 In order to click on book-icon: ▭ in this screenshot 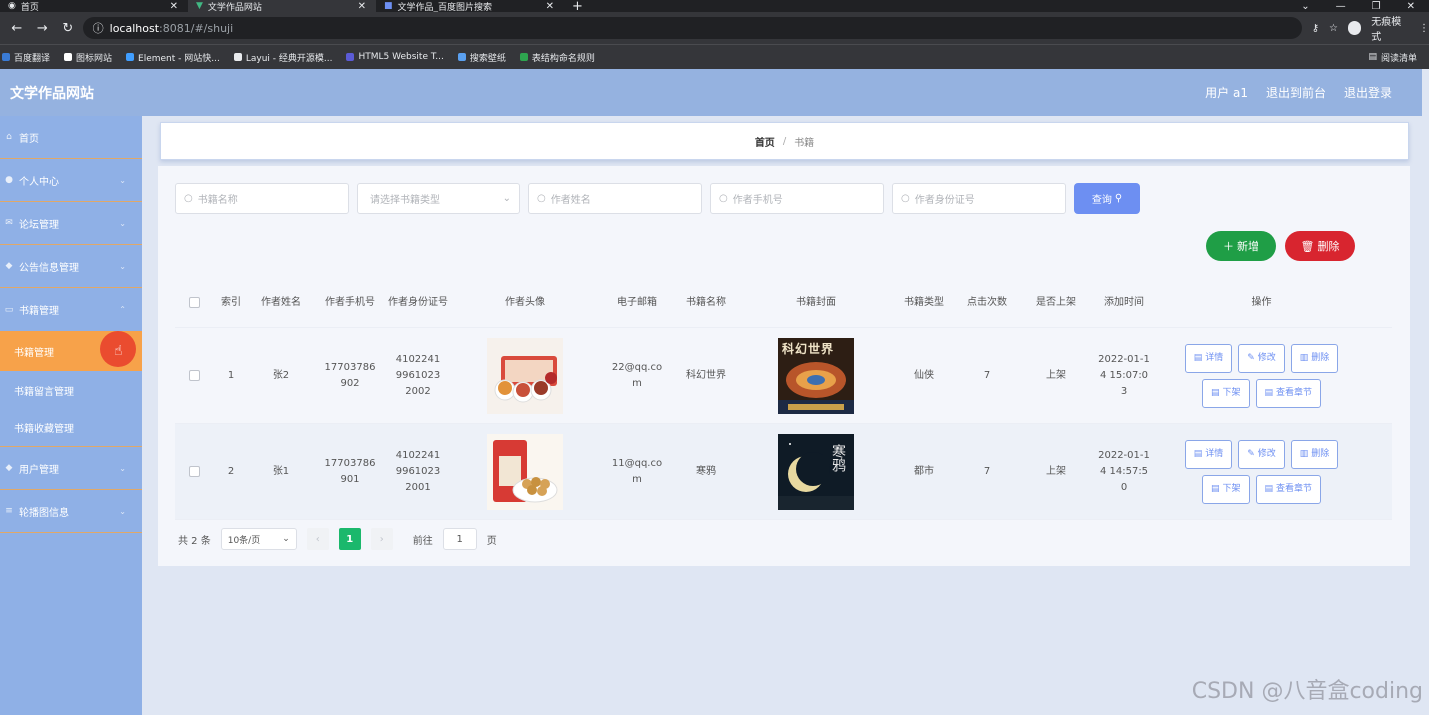, I will do `click(9, 309)`.